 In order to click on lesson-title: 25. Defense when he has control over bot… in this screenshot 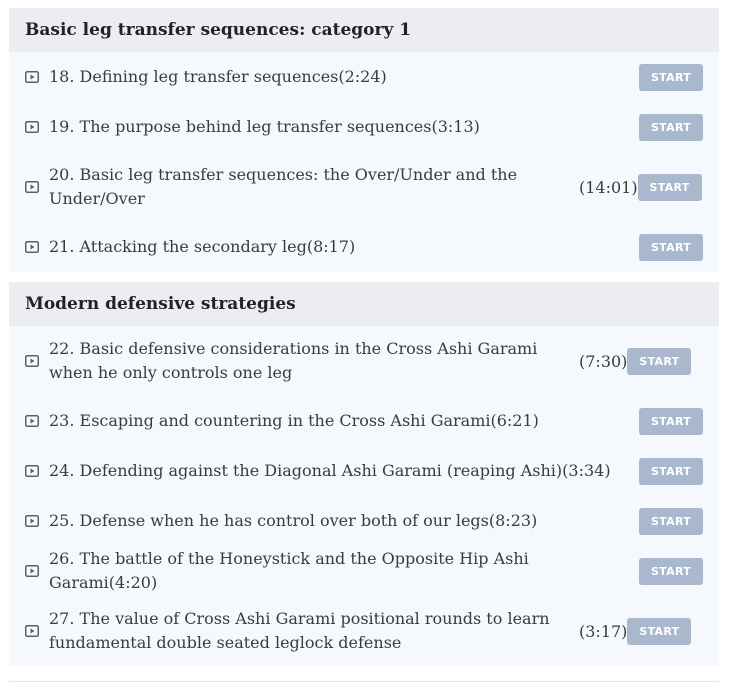, I will do `click(293, 520)`.